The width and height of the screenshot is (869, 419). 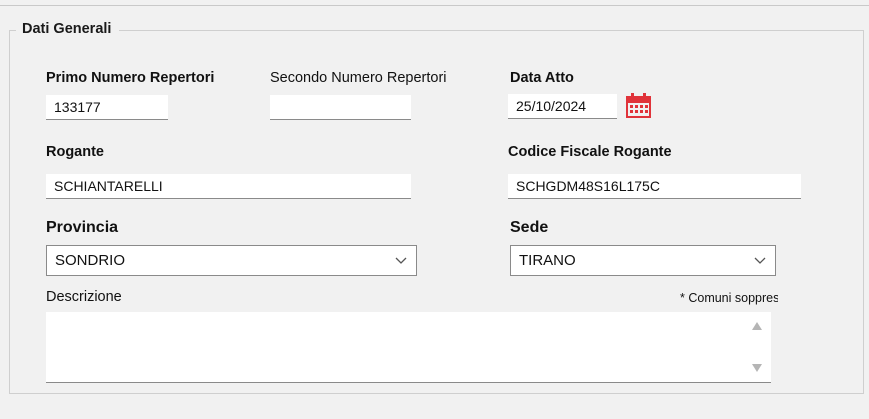 I want to click on sede-label: Sede, so click(x=529, y=227).